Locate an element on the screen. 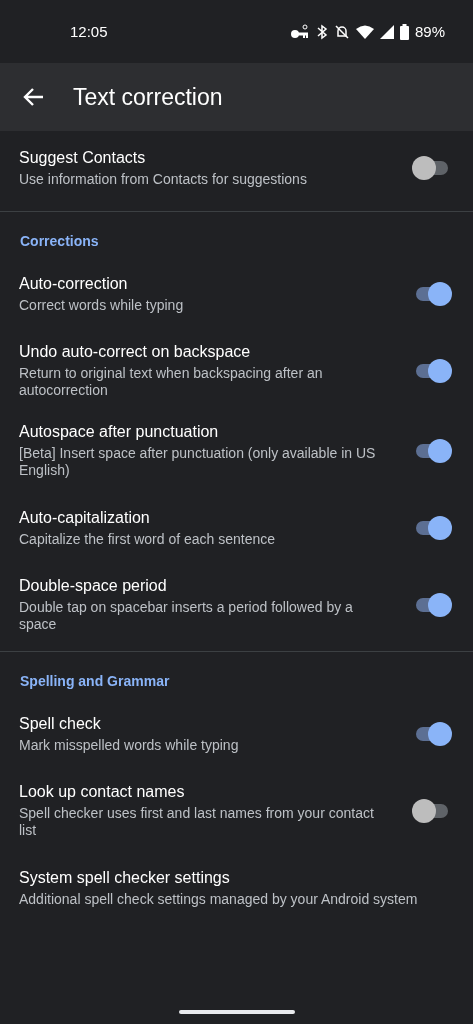 The width and height of the screenshot is (473, 1024). setting-row: Look up contact names Spell checker uses first and last names from your contact list is located at coordinates (236, 811).